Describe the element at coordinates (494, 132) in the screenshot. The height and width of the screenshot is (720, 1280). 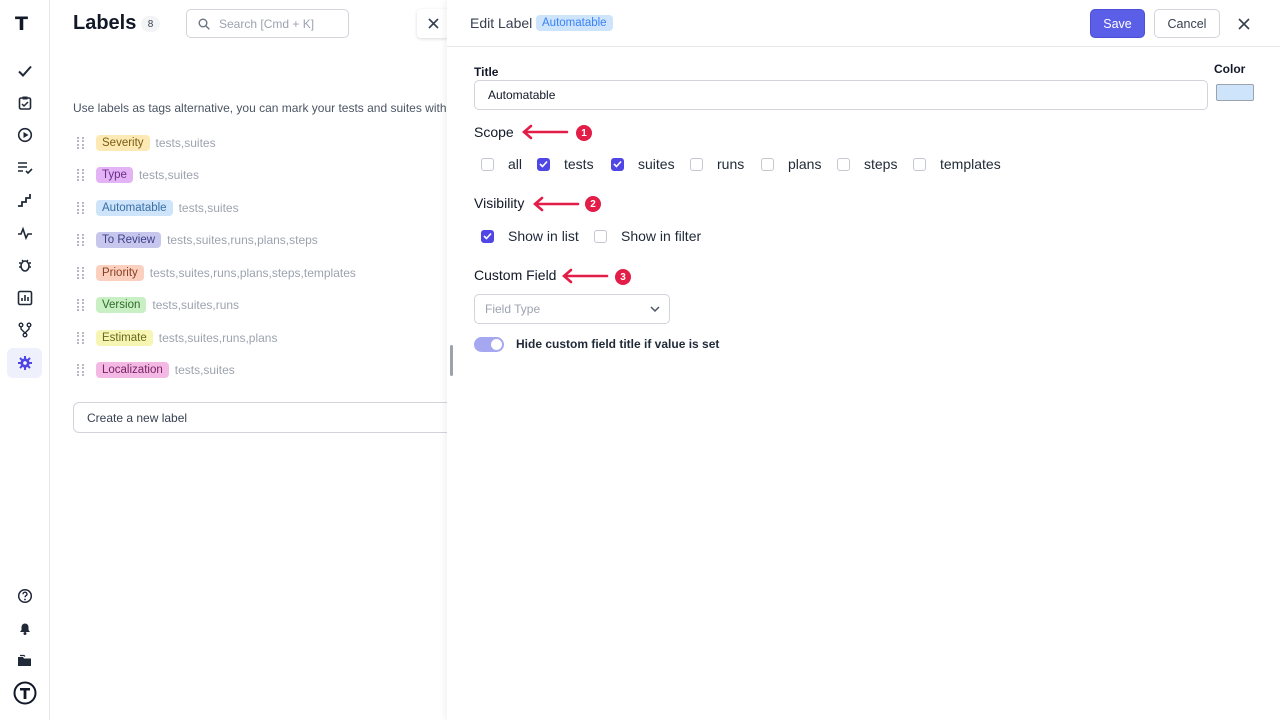
I see `scope-heading: Scope` at that location.